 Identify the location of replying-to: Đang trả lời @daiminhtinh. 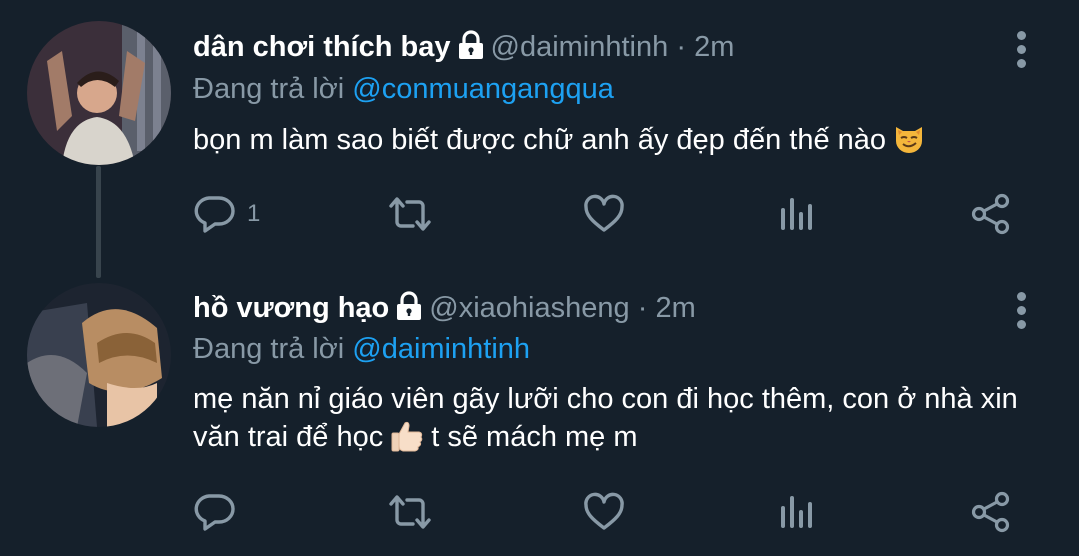
(361, 349).